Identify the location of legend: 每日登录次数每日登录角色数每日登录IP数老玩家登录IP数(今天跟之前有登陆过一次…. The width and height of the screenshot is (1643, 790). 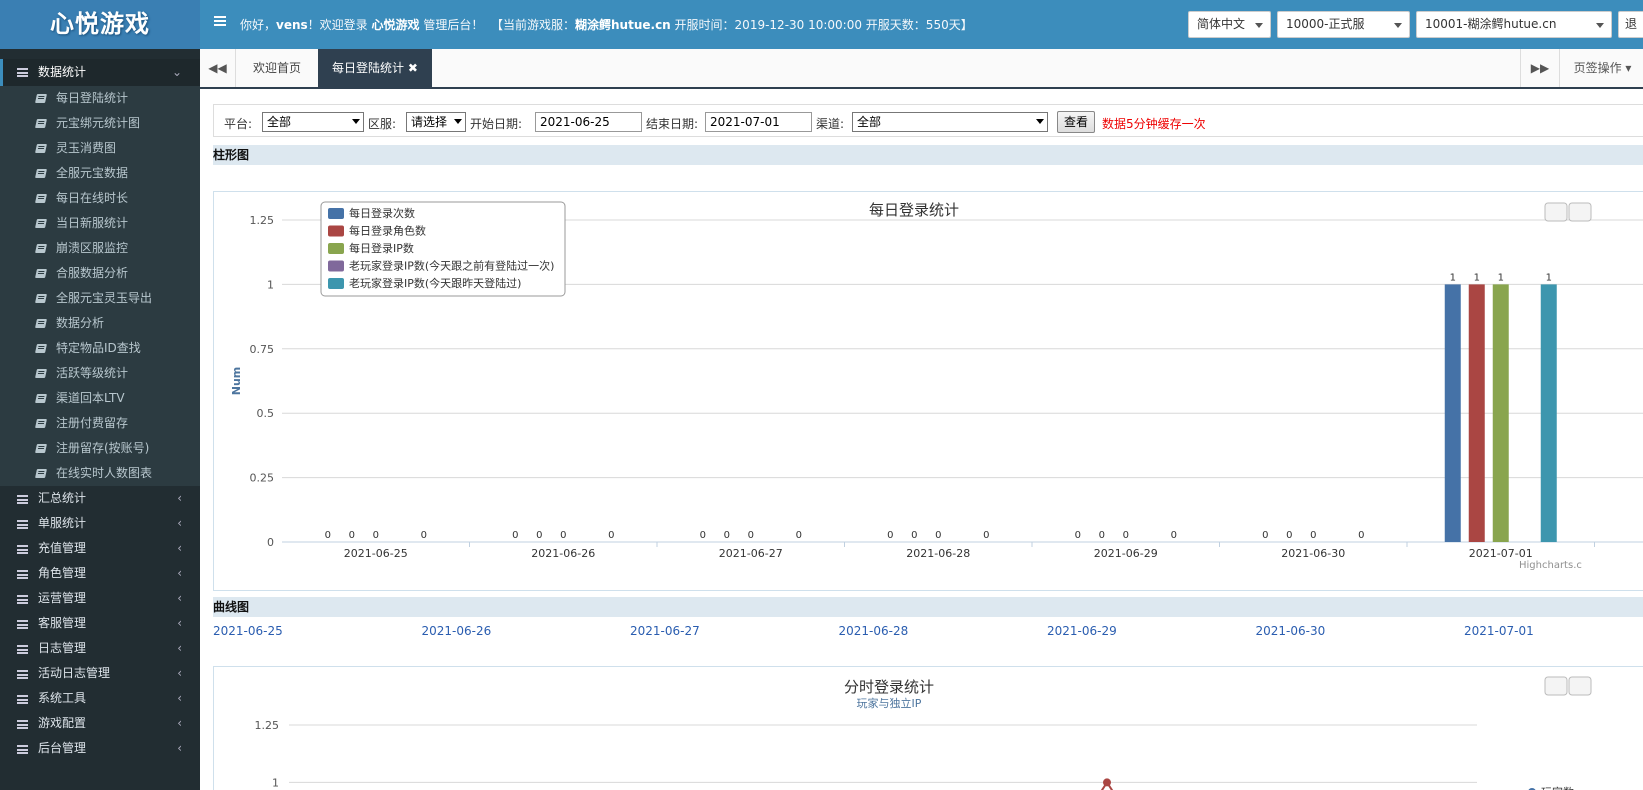
(443, 249).